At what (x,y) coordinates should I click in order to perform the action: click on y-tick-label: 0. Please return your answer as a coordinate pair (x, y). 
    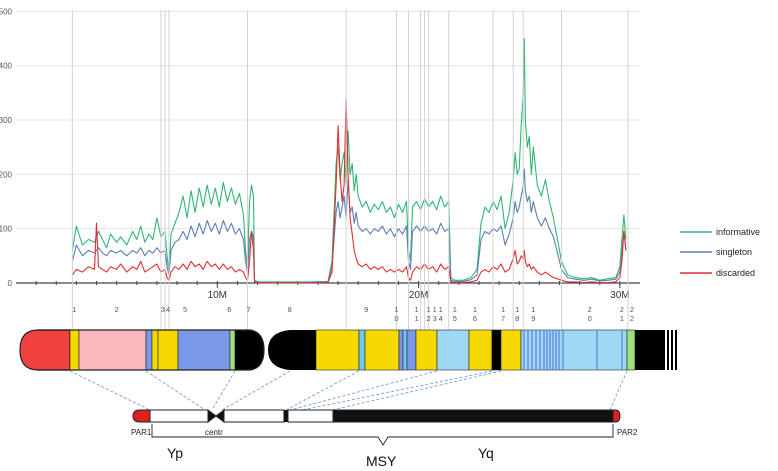
    Looking at the image, I should click on (10, 283).